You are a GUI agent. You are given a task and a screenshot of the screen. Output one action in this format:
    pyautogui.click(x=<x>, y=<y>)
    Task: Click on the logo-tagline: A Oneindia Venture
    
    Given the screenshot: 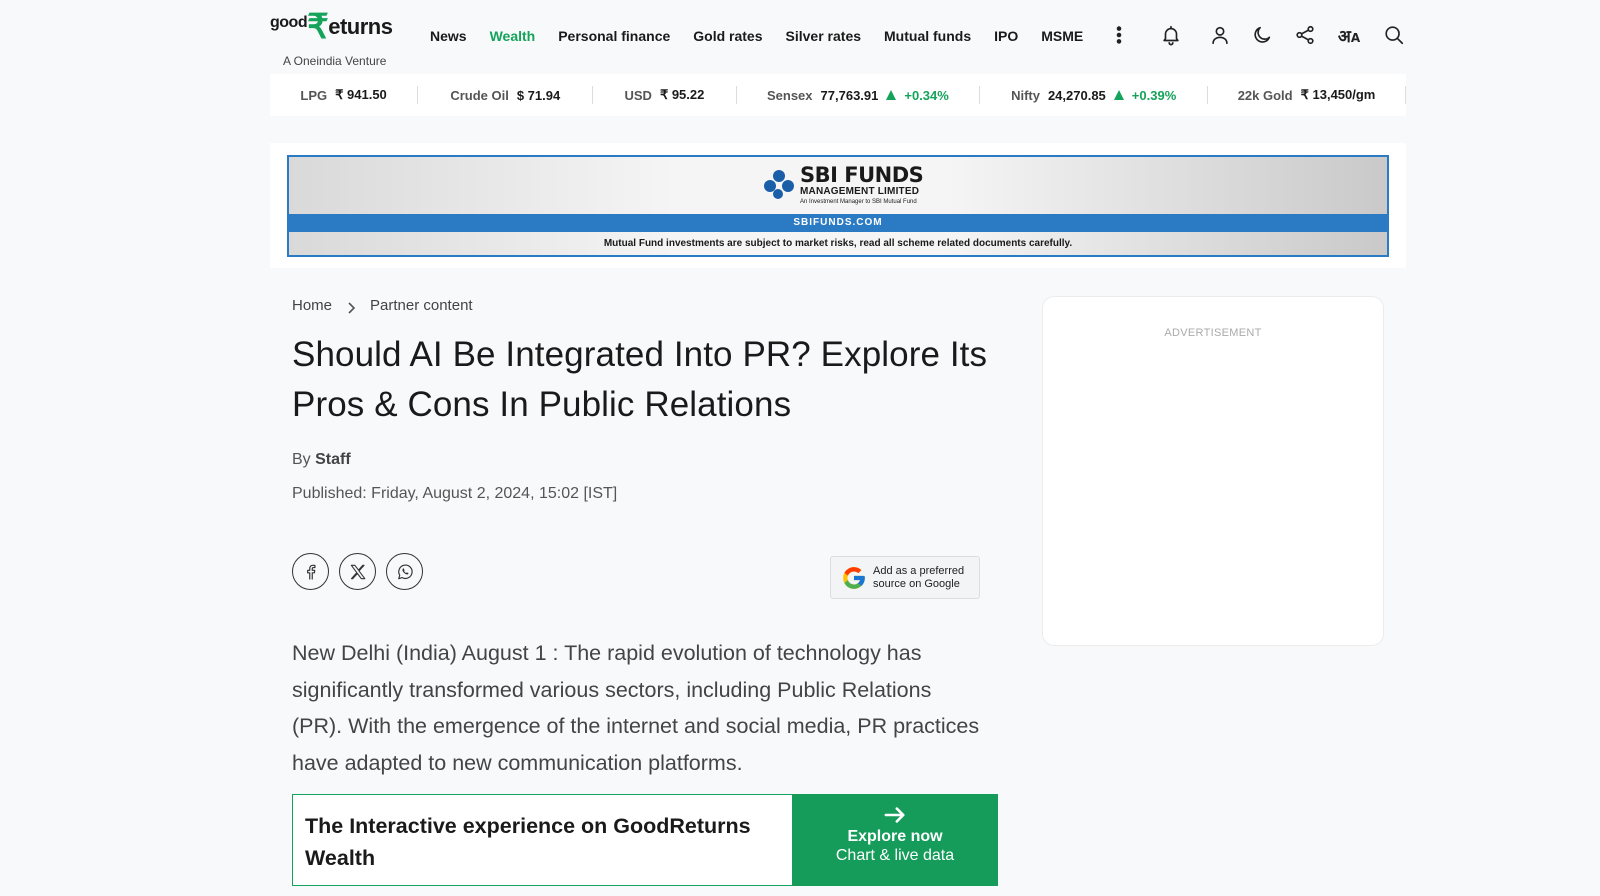 What is the action you would take?
    pyautogui.click(x=335, y=61)
    